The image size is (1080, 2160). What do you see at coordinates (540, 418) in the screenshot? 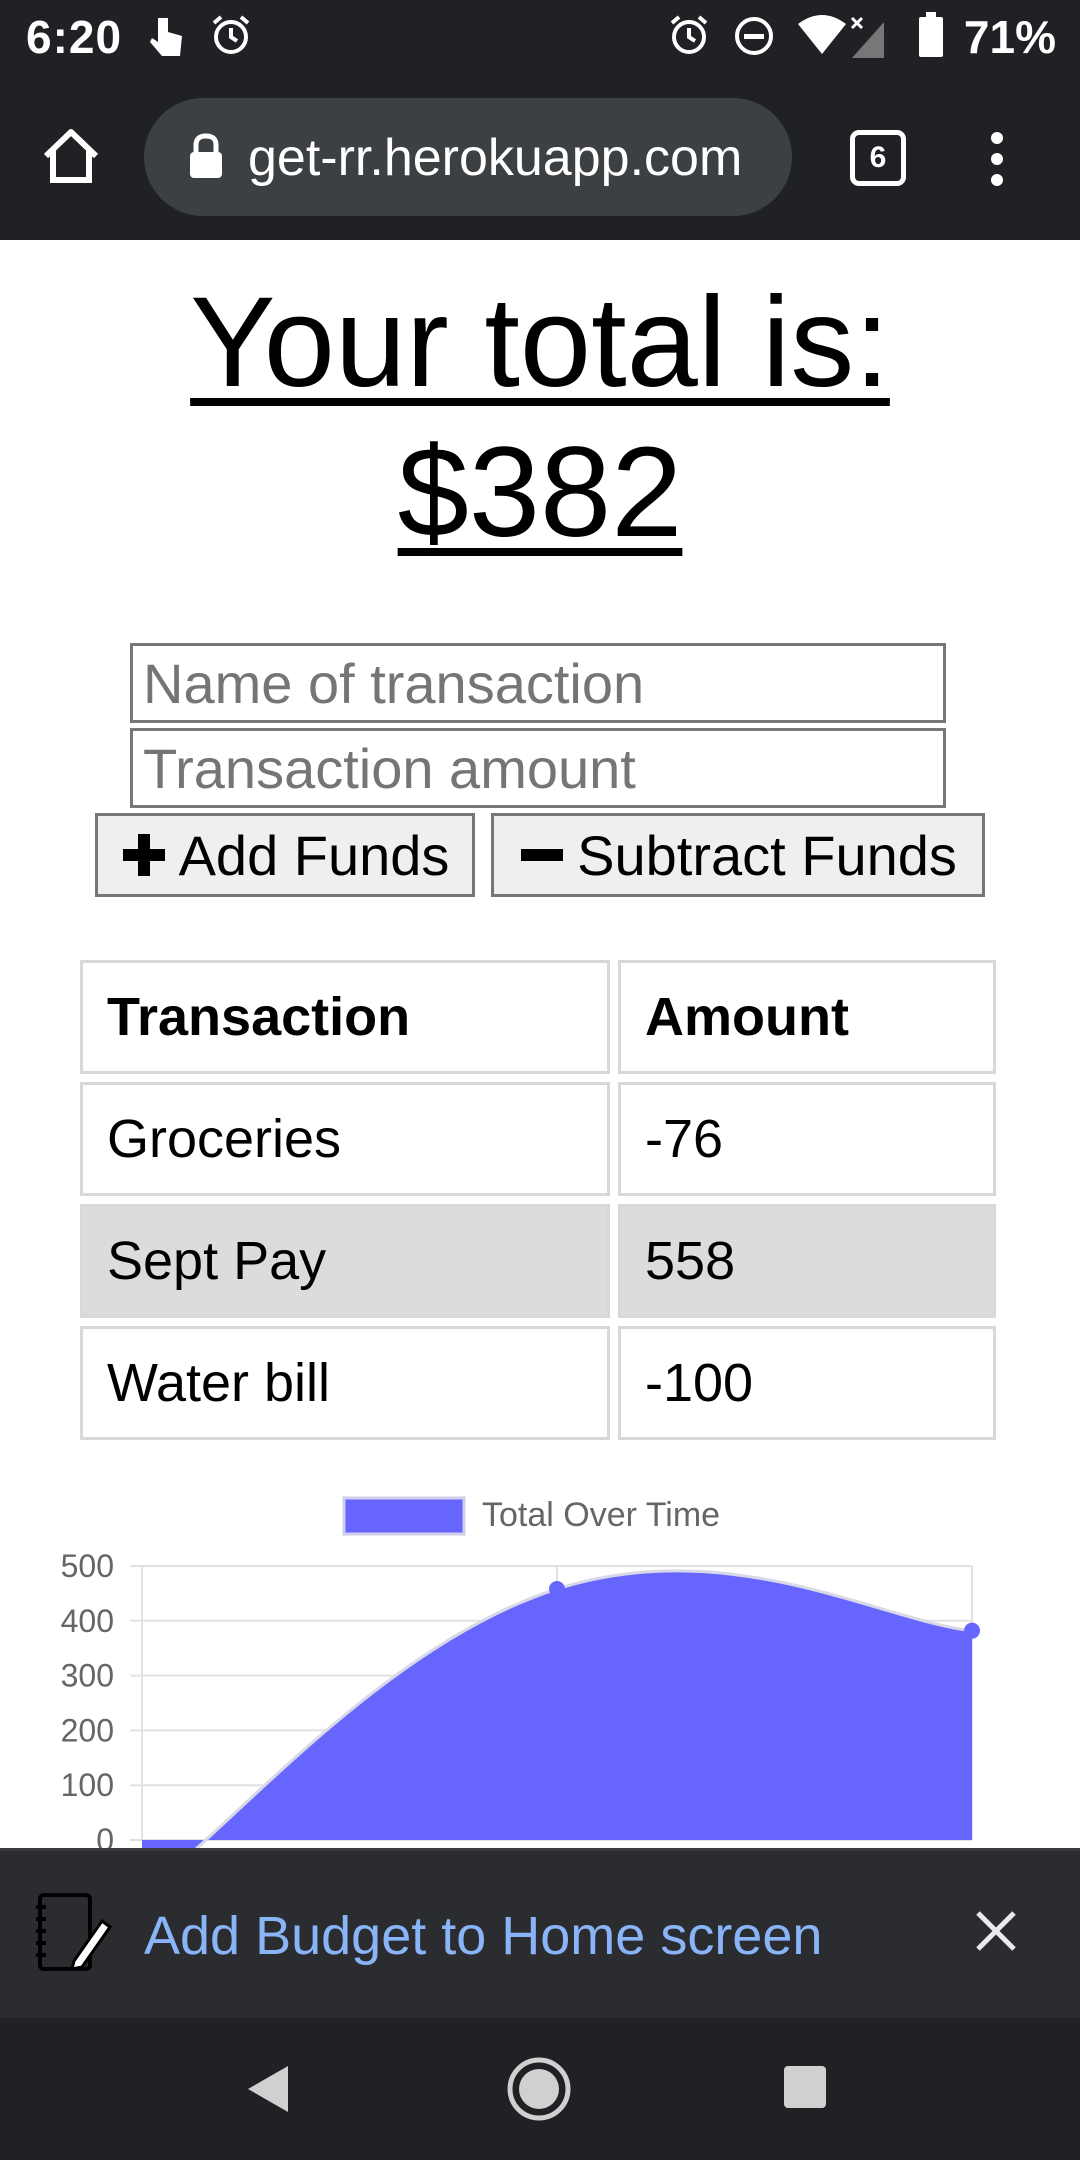
I see `page-title: Your total is: $382` at bounding box center [540, 418].